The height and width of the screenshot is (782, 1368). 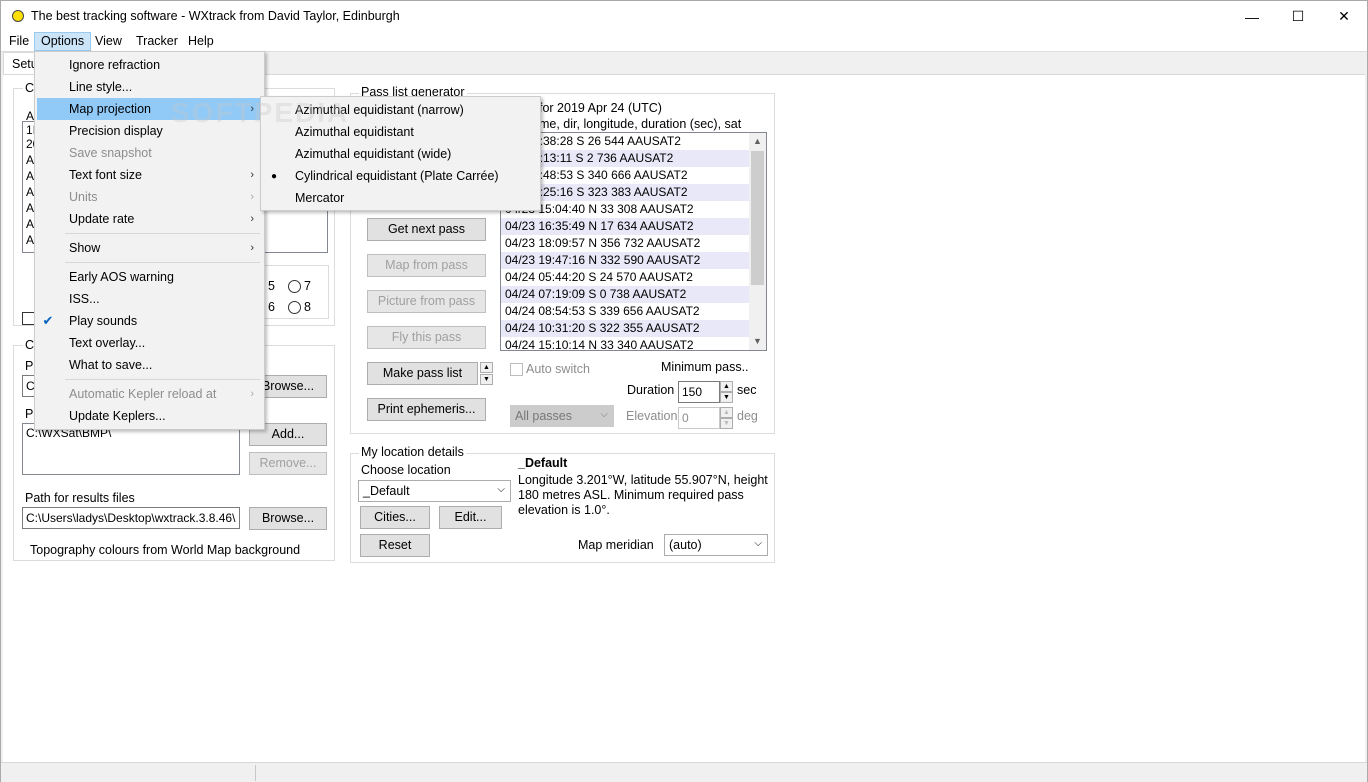 I want to click on elevation-spin-down: ▼, so click(x=726, y=423).